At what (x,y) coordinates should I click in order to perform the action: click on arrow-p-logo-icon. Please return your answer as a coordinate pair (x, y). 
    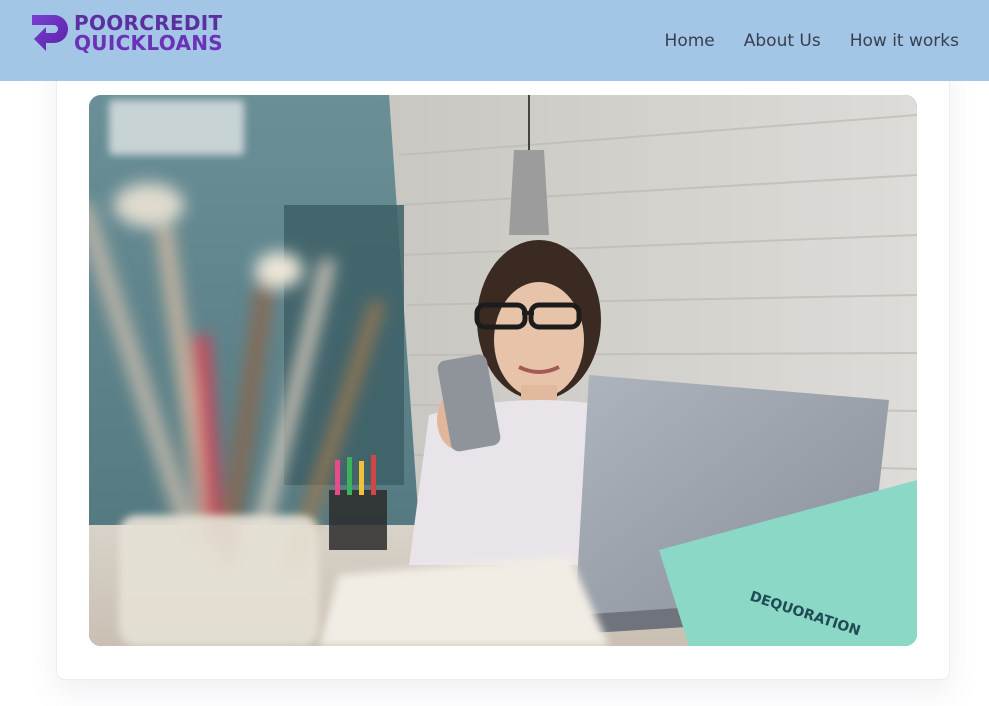
    Looking at the image, I should click on (50, 33).